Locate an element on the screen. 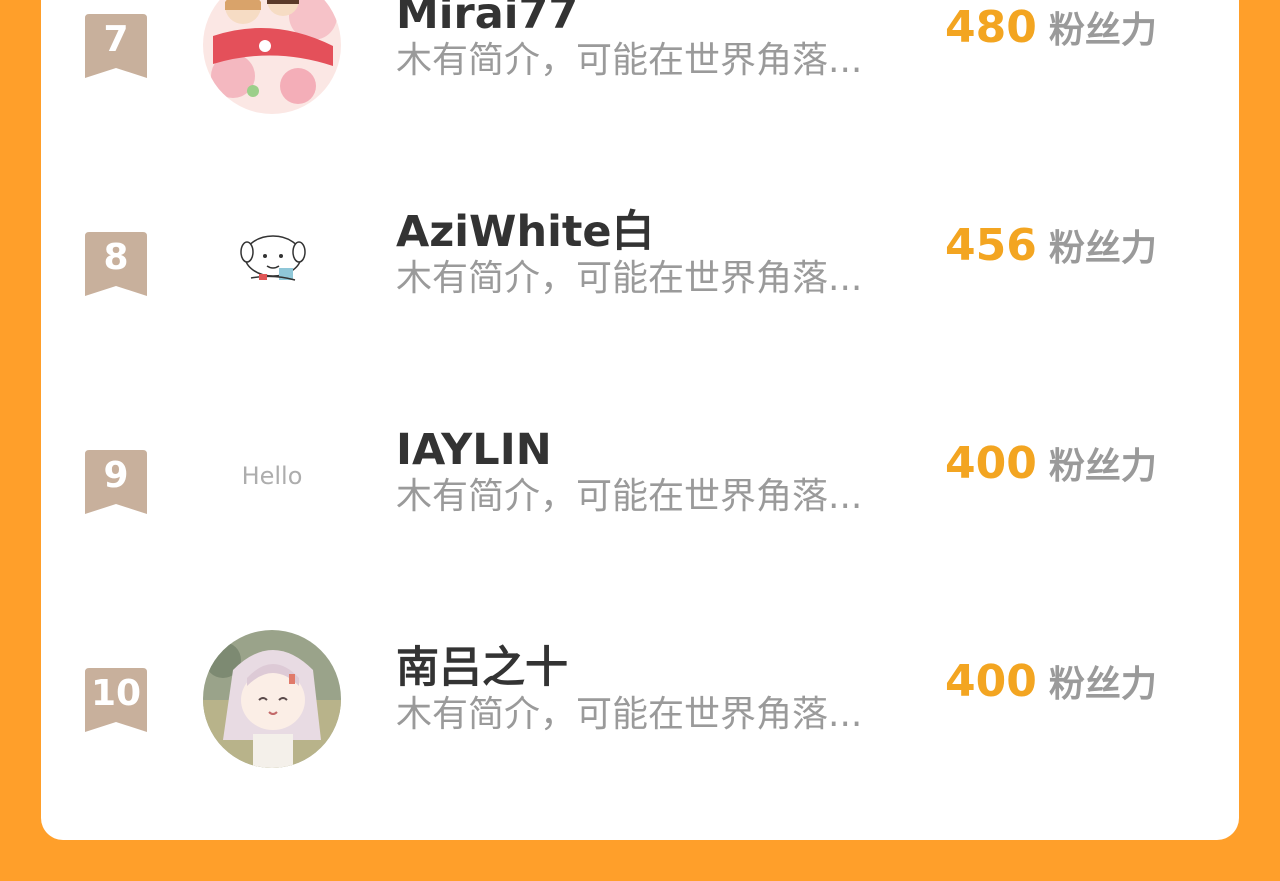 Image resolution: width=1280 pixels, height=881 pixels. rank-number: 8 is located at coordinates (116, 257).